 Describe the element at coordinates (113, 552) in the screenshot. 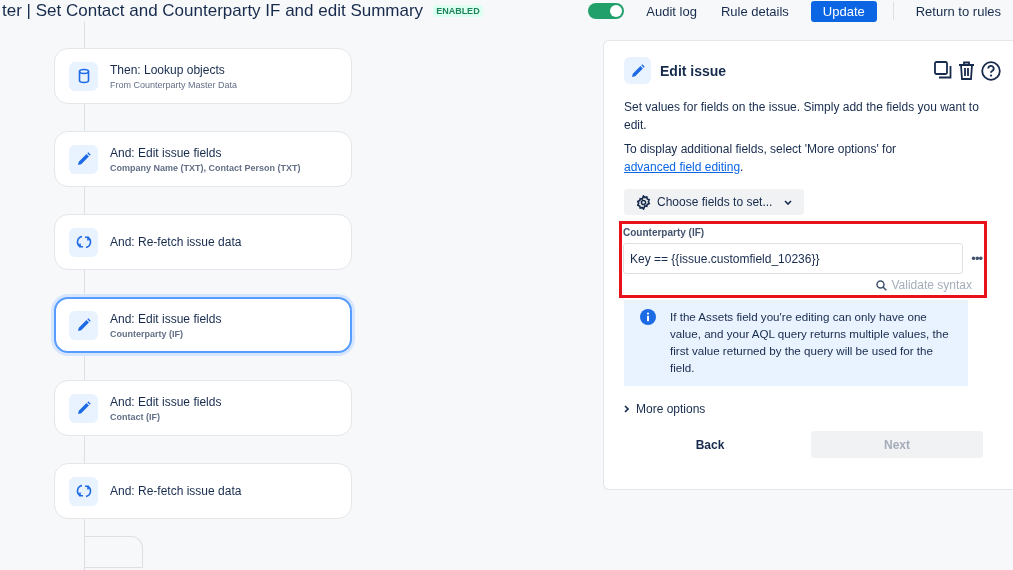

I see `add-step-node` at that location.